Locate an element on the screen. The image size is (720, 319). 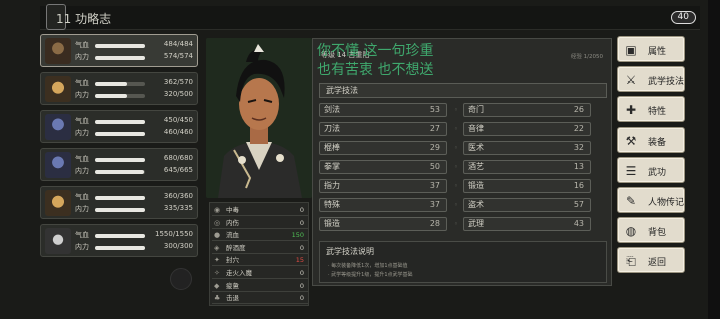
skill-value: 16 is located at coordinates (578, 185).